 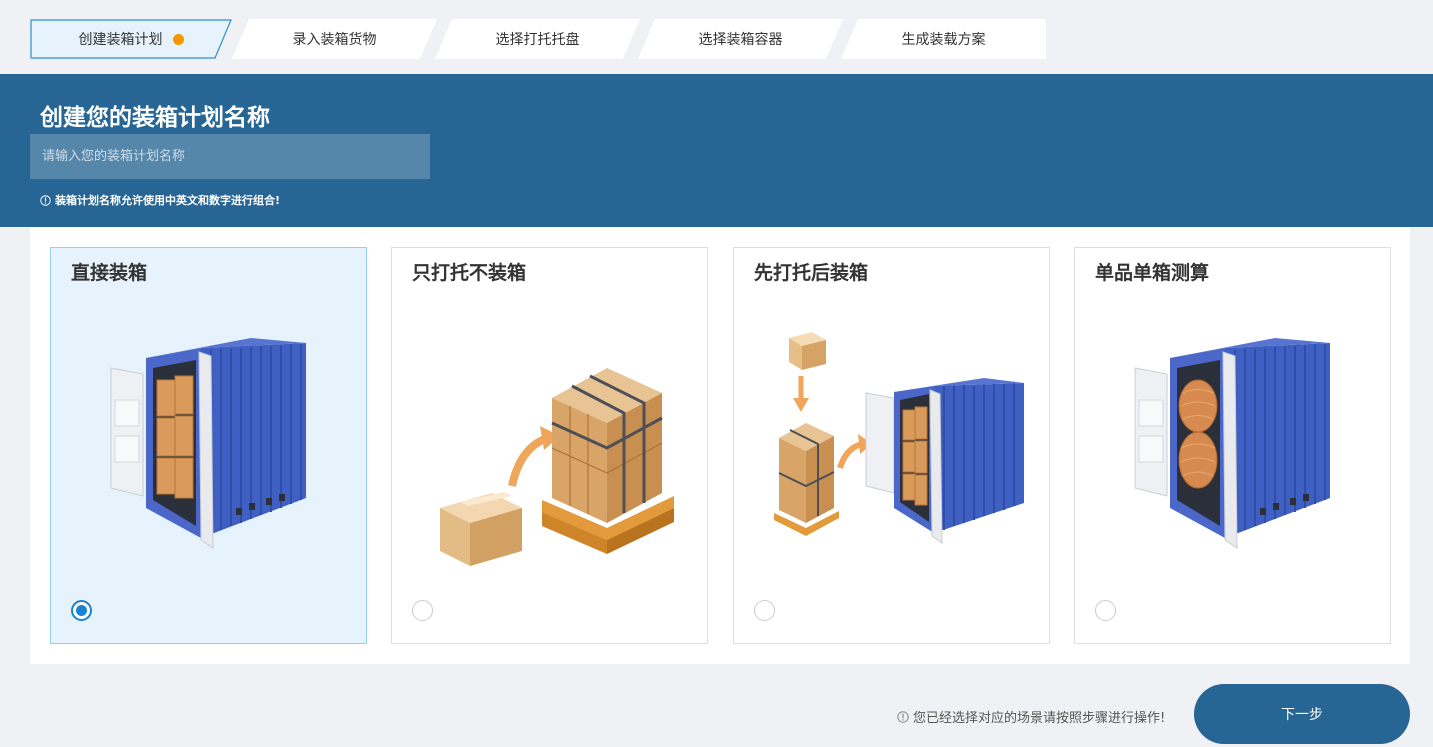 I want to click on step-label: 选择打托托盘, so click(x=537, y=40).